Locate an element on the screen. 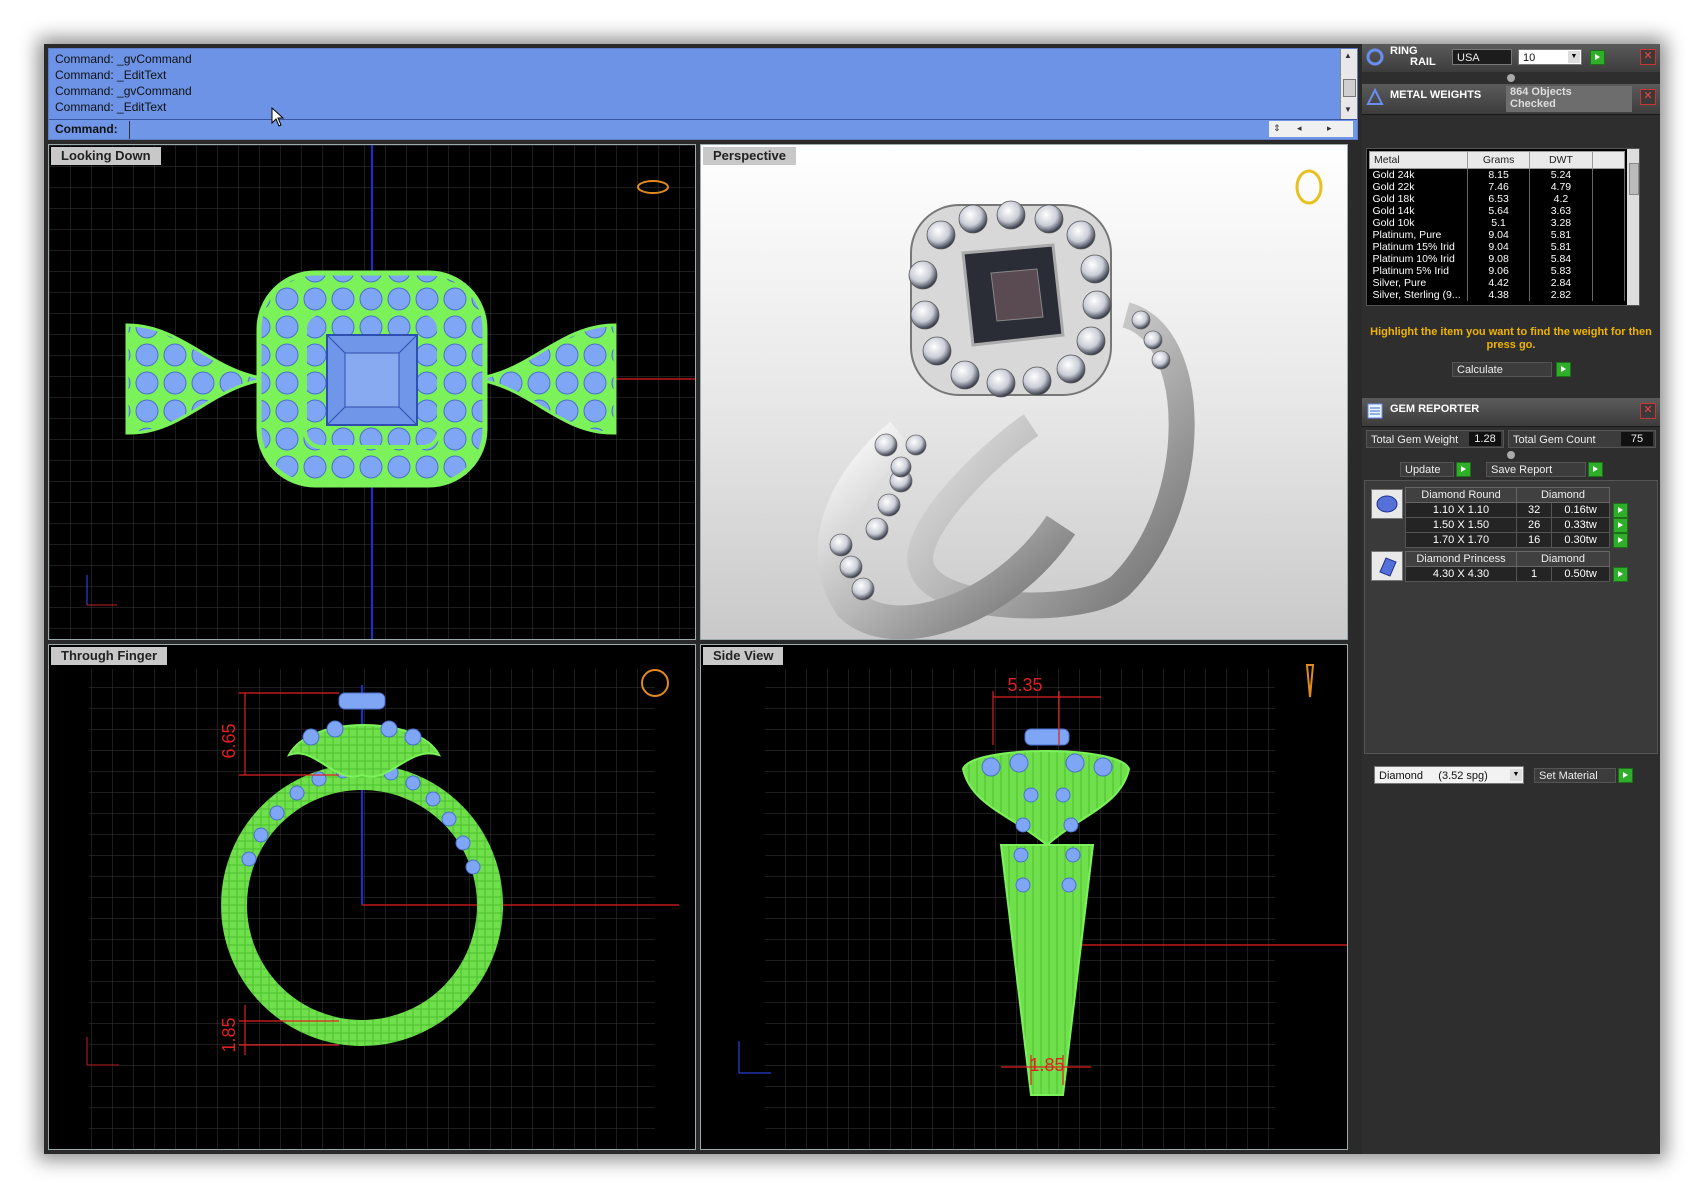  command-history-scrollbar: ▲ ▼ is located at coordinates (1348, 84).